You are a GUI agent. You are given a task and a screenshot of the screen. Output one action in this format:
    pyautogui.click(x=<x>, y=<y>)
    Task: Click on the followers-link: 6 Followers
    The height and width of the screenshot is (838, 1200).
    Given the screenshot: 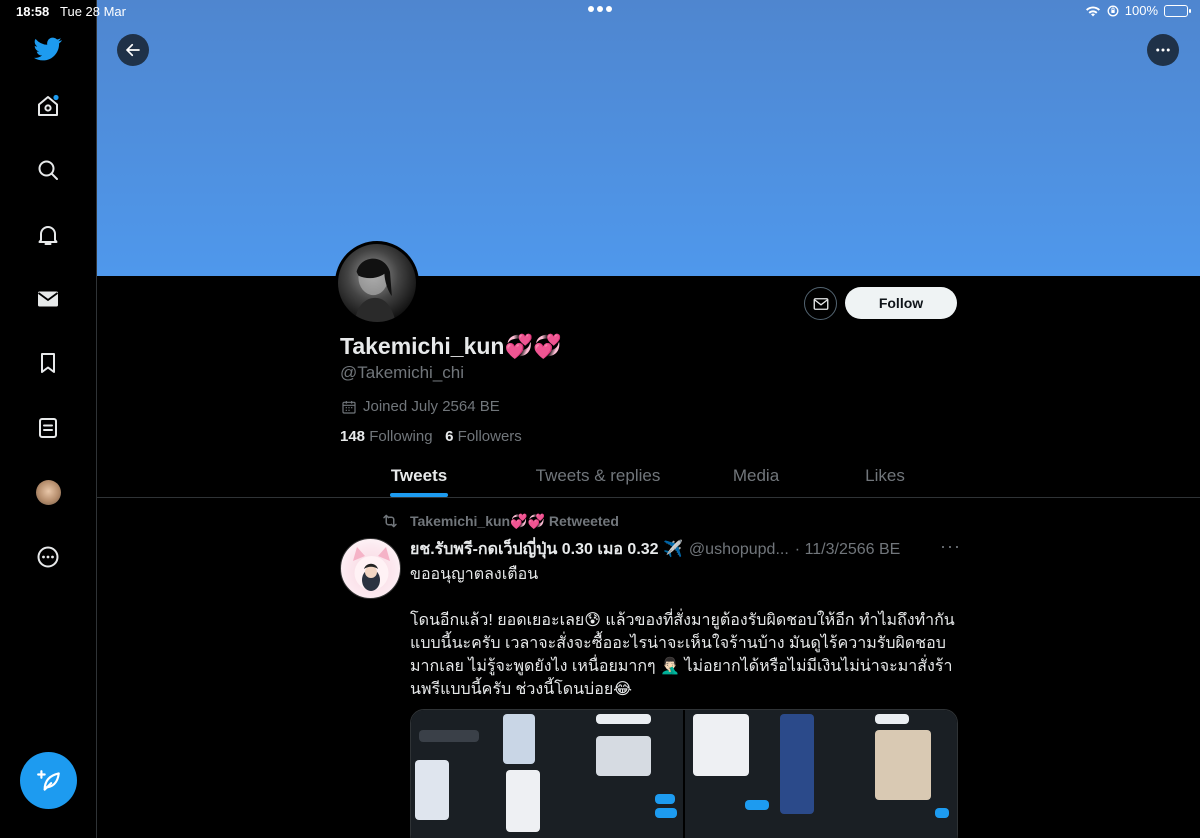 What is the action you would take?
    pyautogui.click(x=483, y=436)
    